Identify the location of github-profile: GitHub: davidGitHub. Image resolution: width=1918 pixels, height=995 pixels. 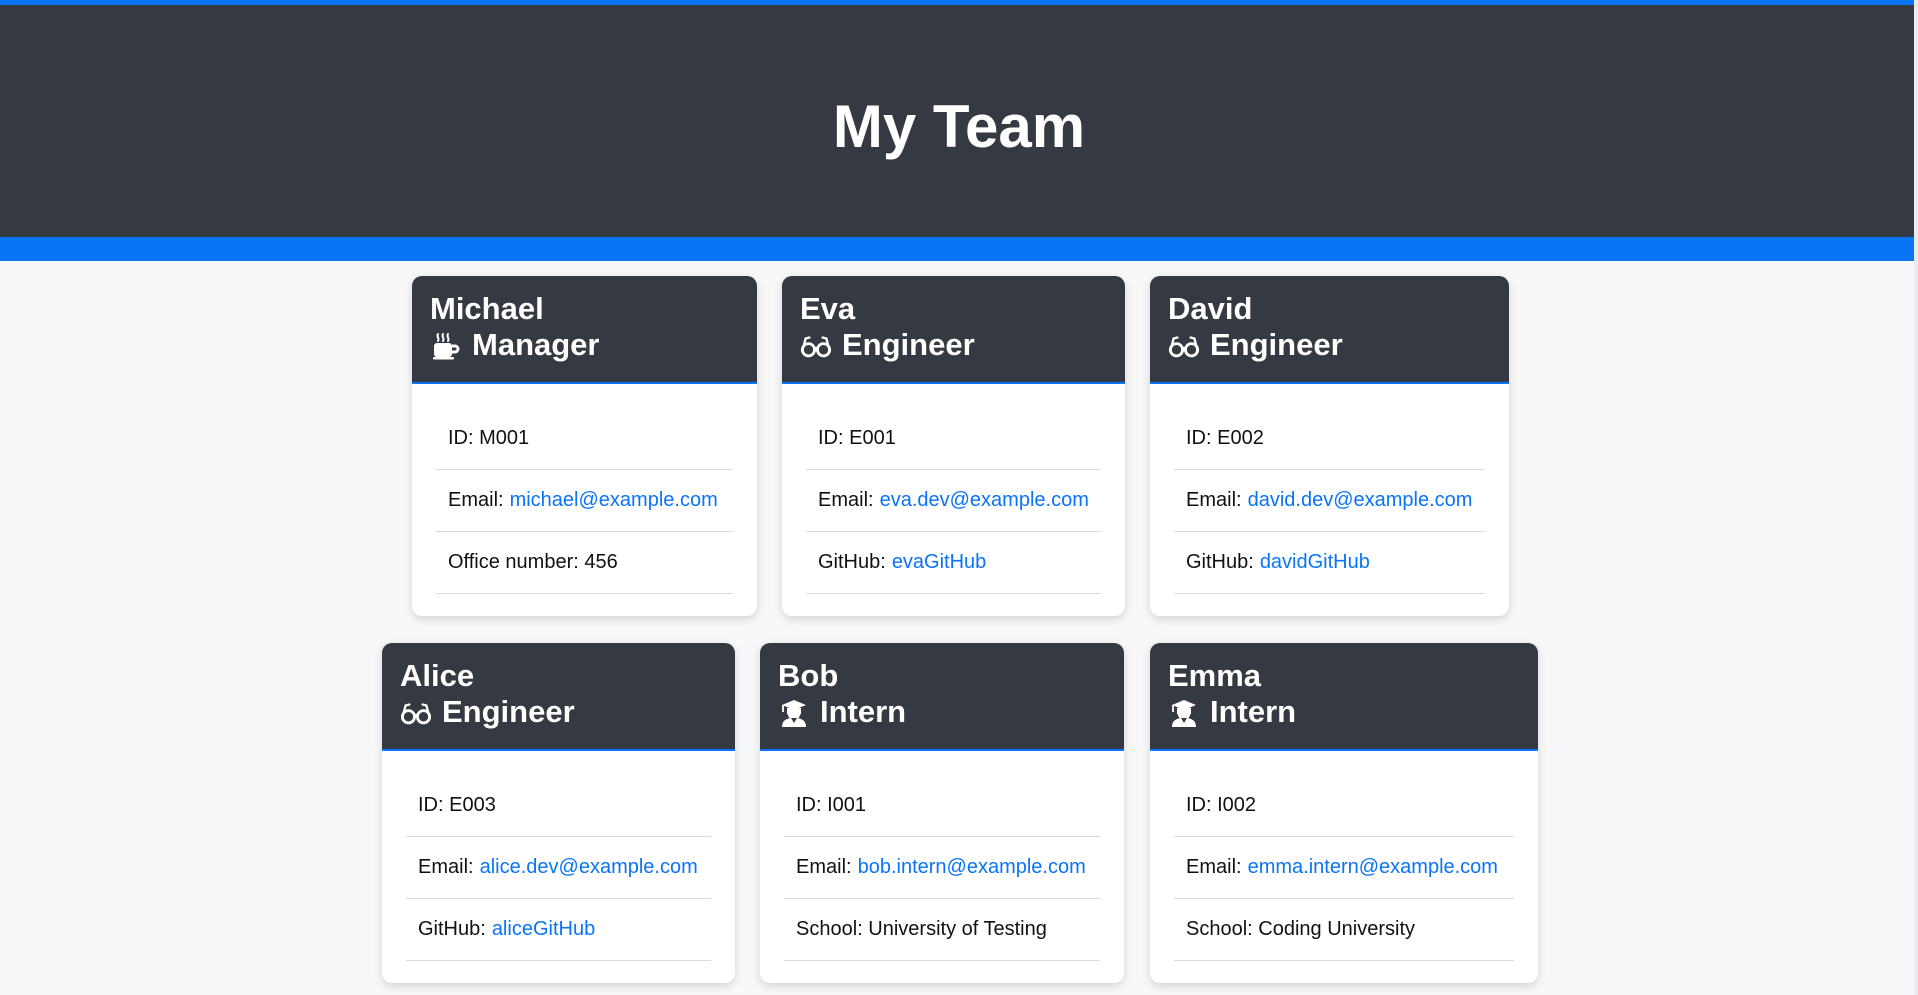
(1329, 563).